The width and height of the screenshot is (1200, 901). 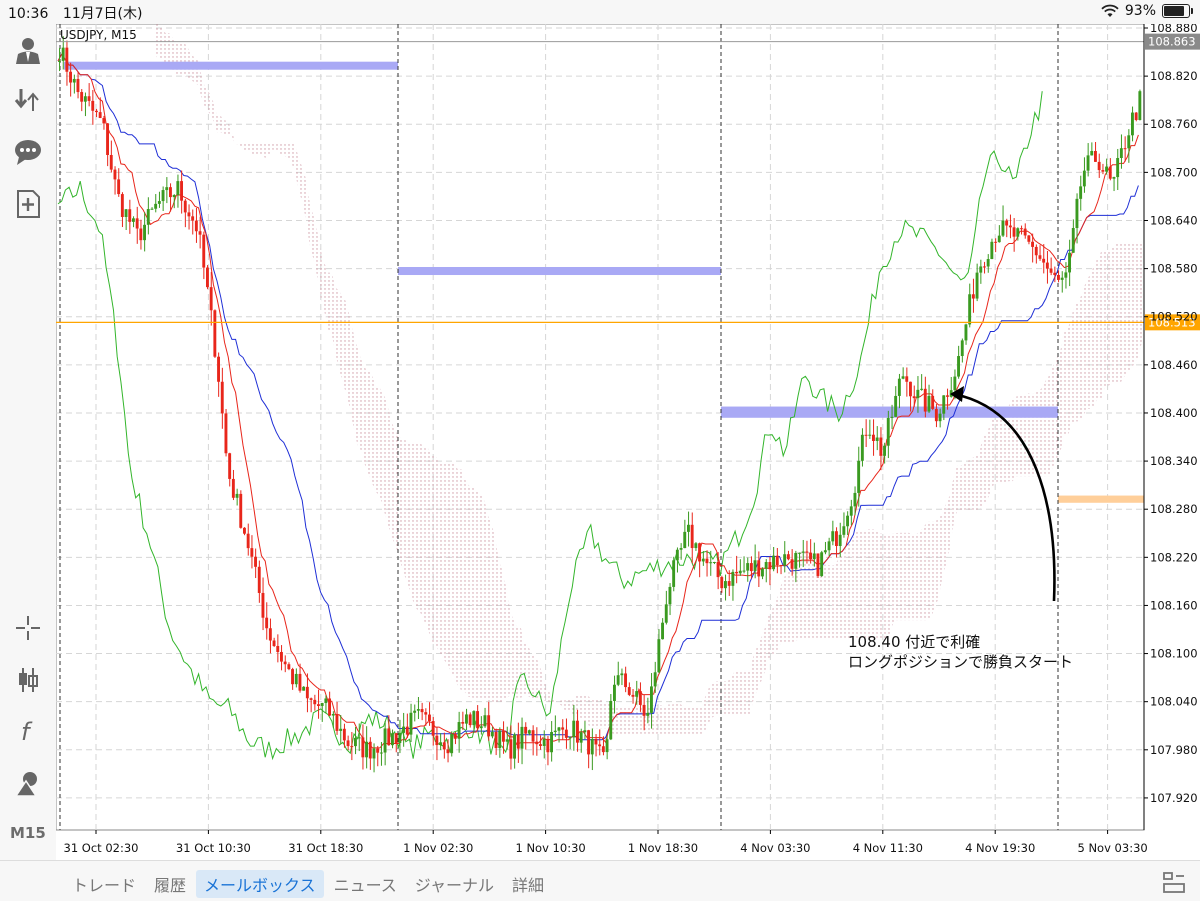 What do you see at coordinates (1172, 42) in the screenshot?
I see `bid-price-label: 108.863` at bounding box center [1172, 42].